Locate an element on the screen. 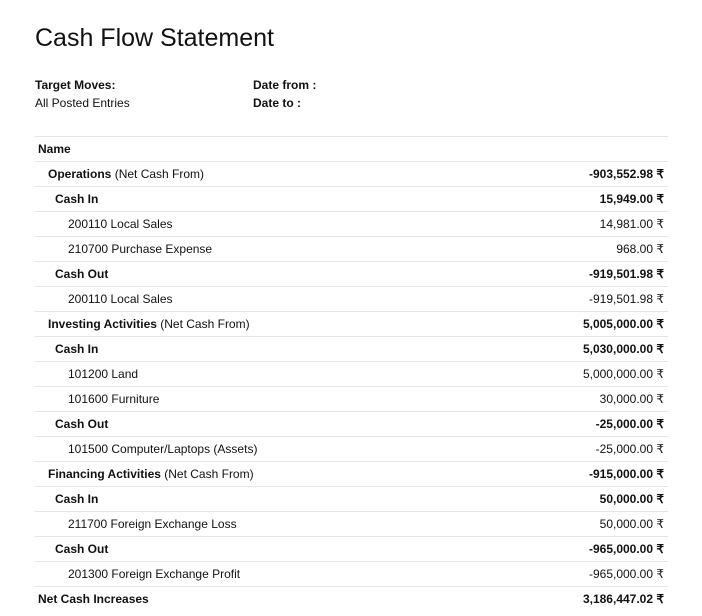  row-name-cell: 201300 Foreign Exchange Profit is located at coordinates (264, 574).